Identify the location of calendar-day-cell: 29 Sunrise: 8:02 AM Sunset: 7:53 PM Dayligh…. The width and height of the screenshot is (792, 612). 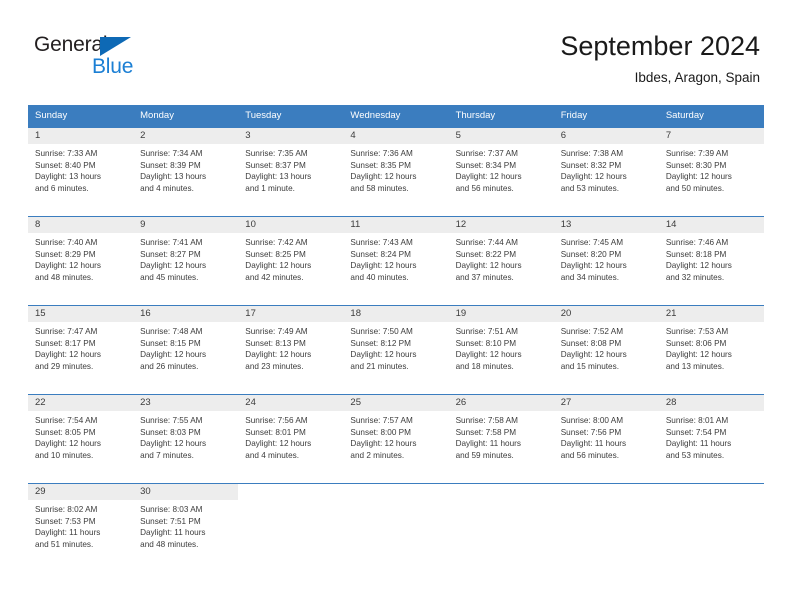
(81, 527).